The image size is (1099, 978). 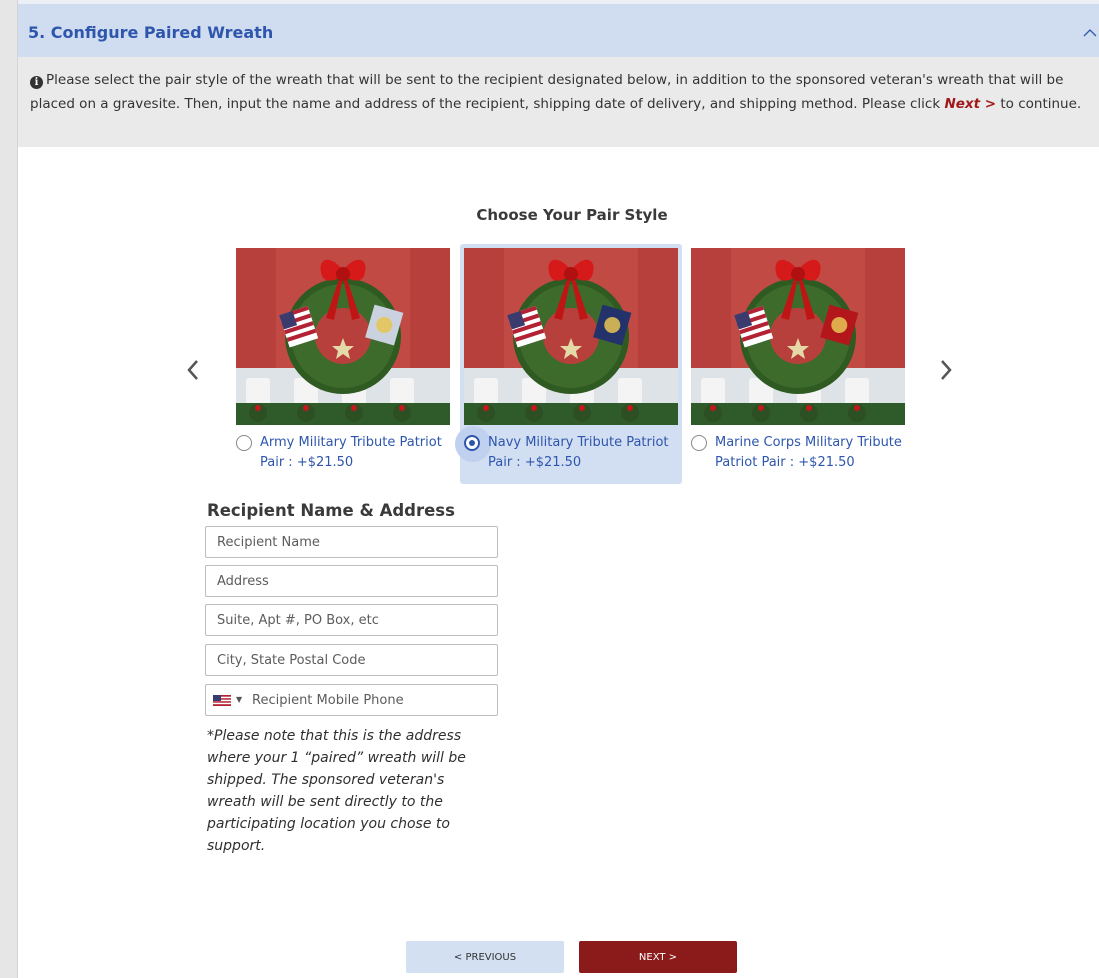 I want to click on carousel-next-arrow-icon, so click(x=946, y=370).